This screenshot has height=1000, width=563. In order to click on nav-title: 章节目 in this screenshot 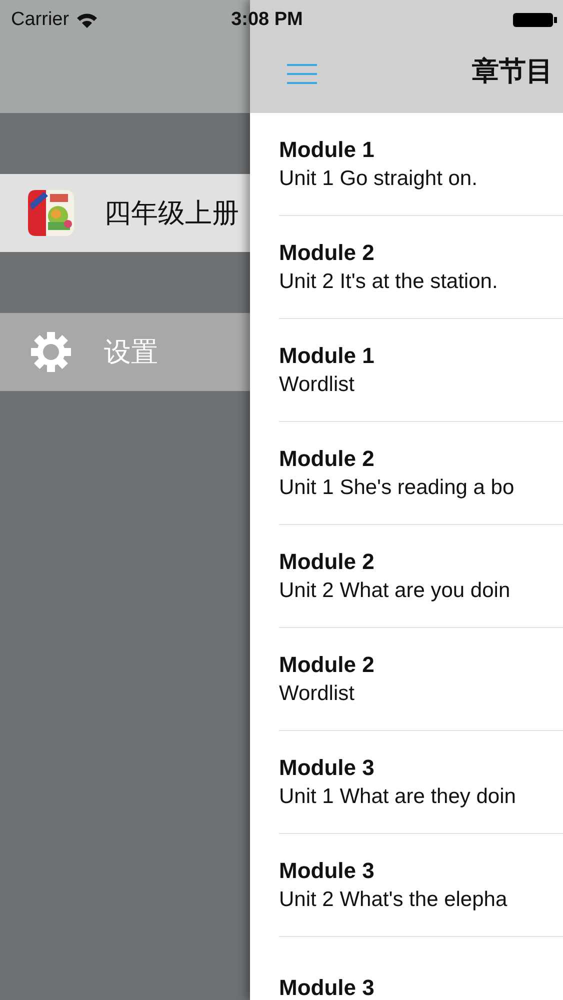, I will do `click(512, 72)`.